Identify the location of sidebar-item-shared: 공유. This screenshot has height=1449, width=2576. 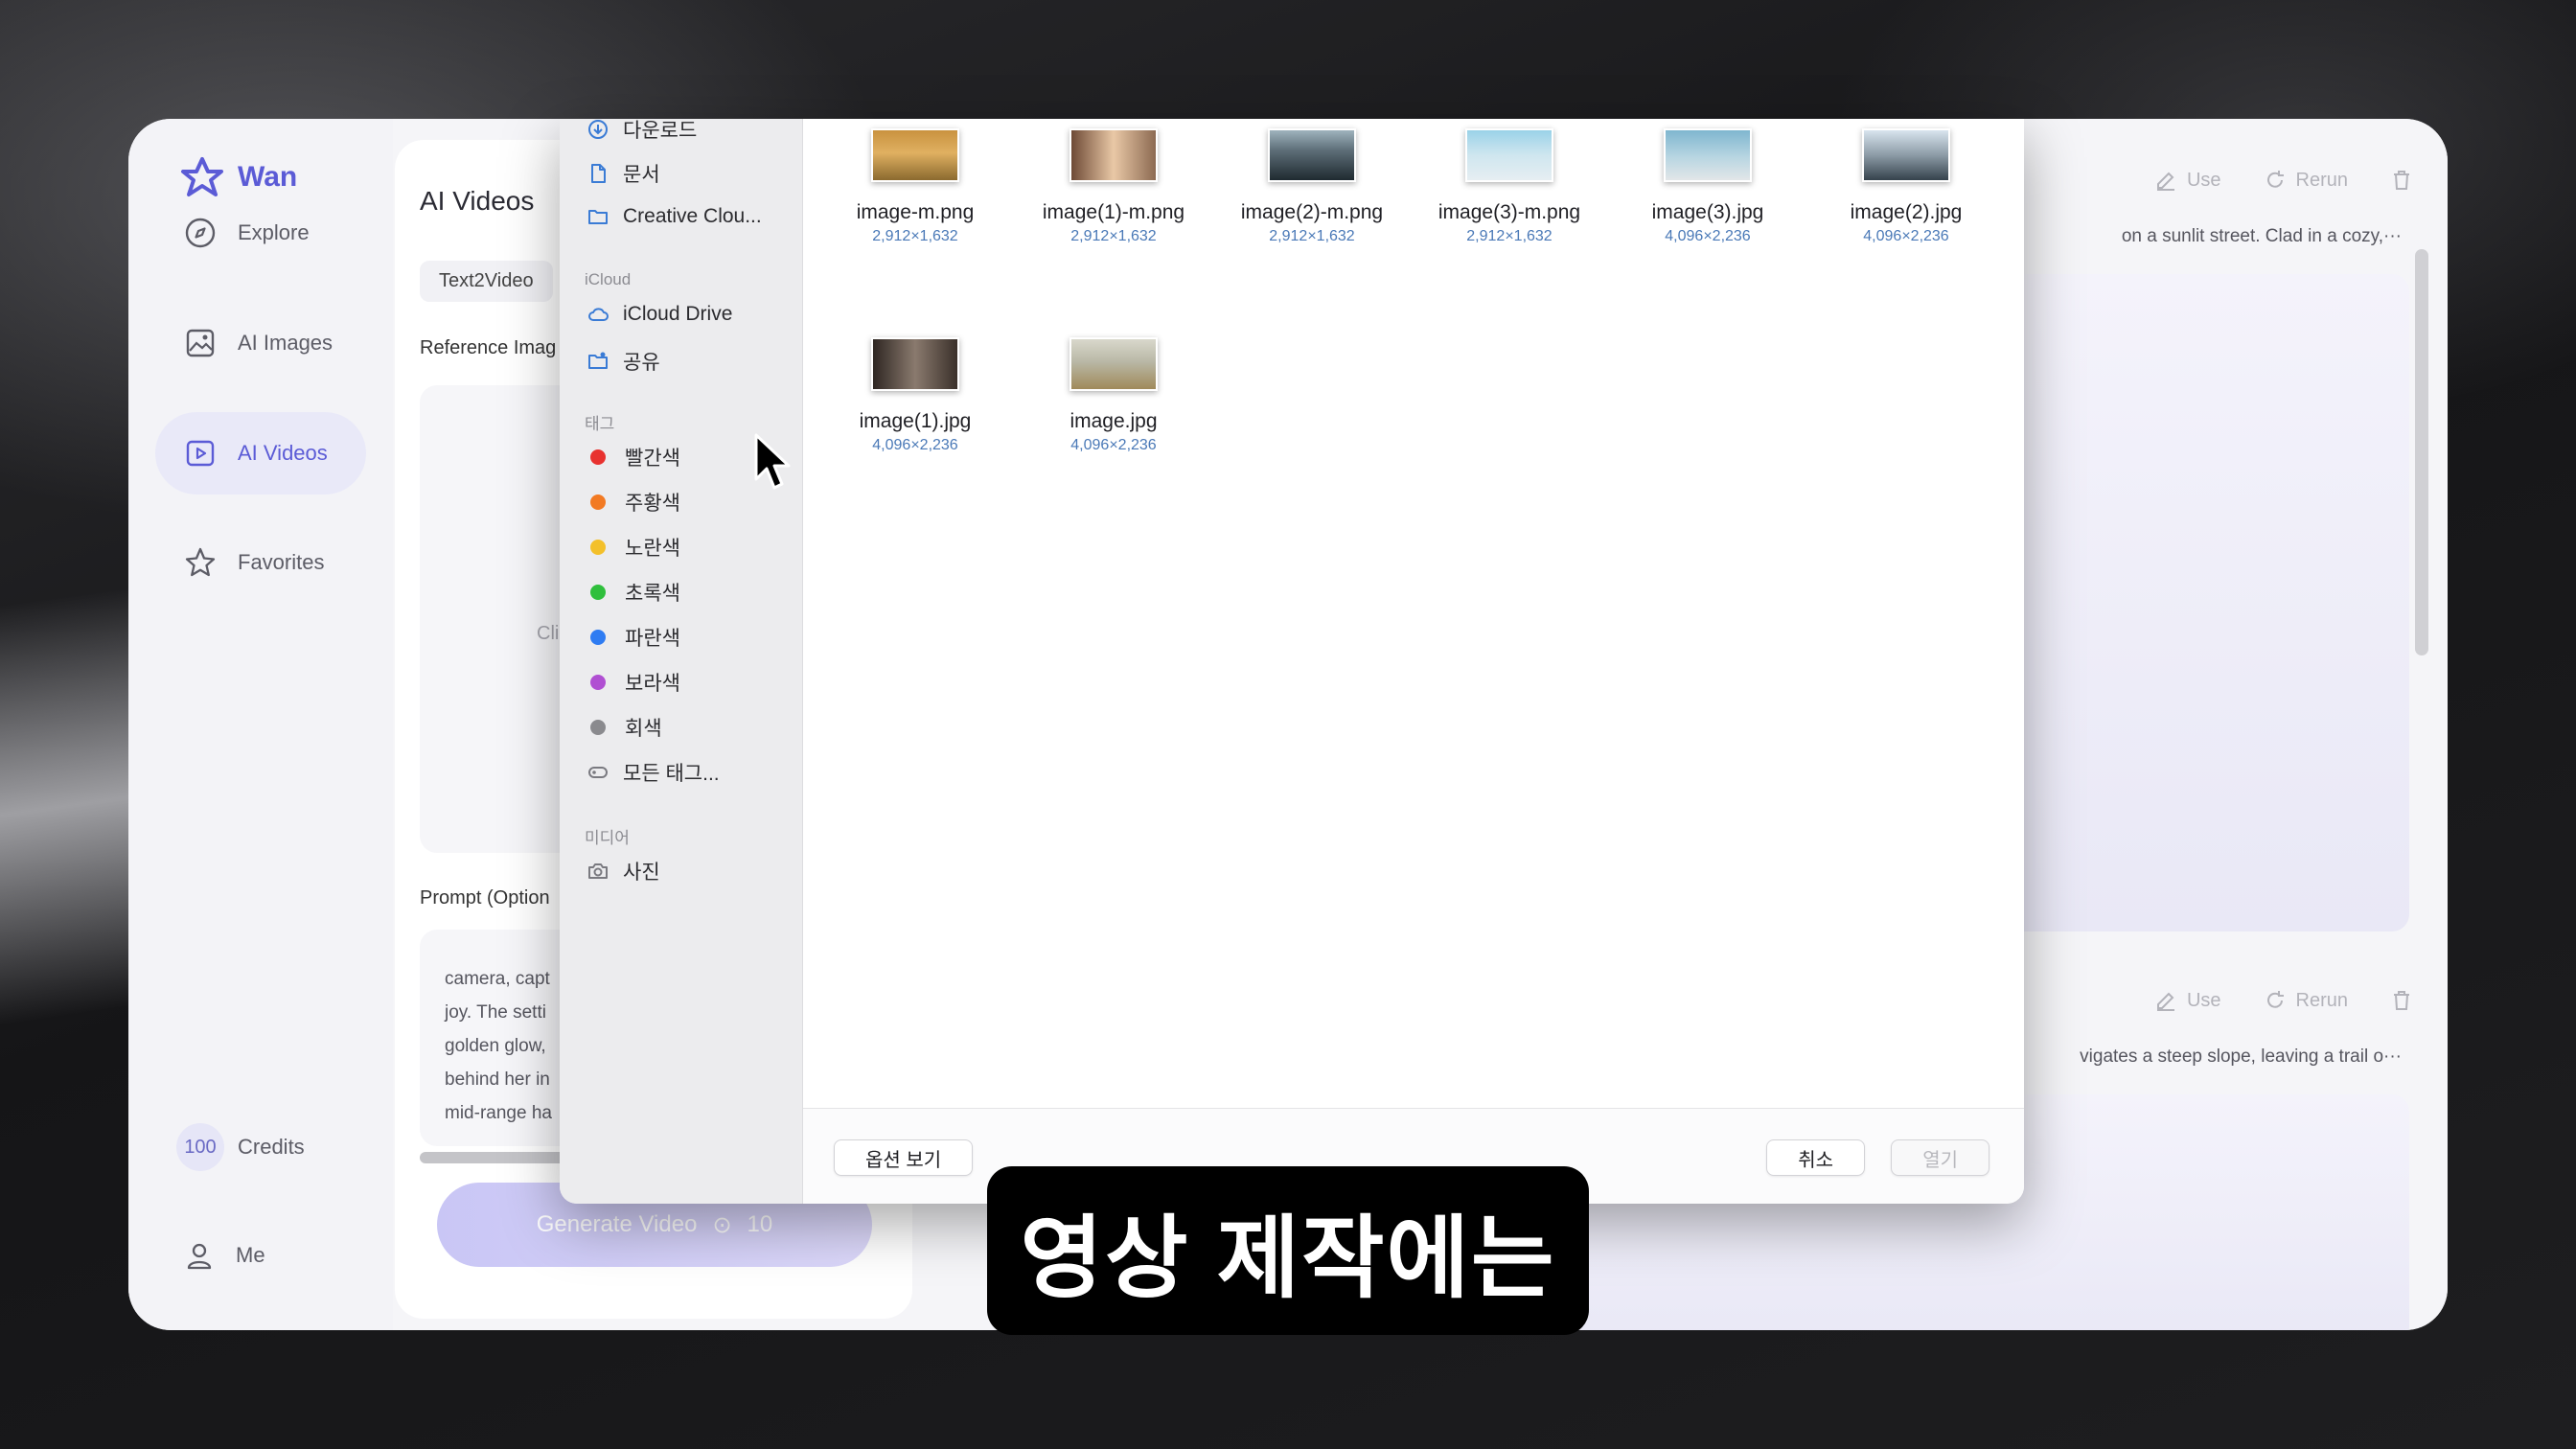
(623, 361).